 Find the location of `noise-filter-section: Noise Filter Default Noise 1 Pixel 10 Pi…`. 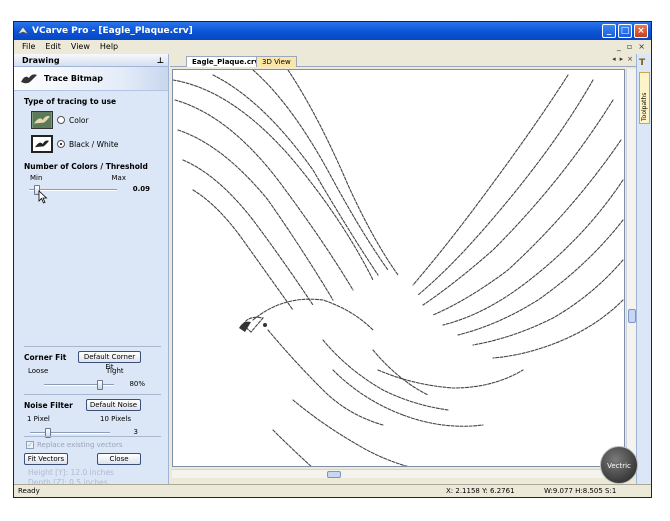

noise-filter-section: Noise Filter Default Noise 1 Pixel 10 Pi… is located at coordinates (91, 417).